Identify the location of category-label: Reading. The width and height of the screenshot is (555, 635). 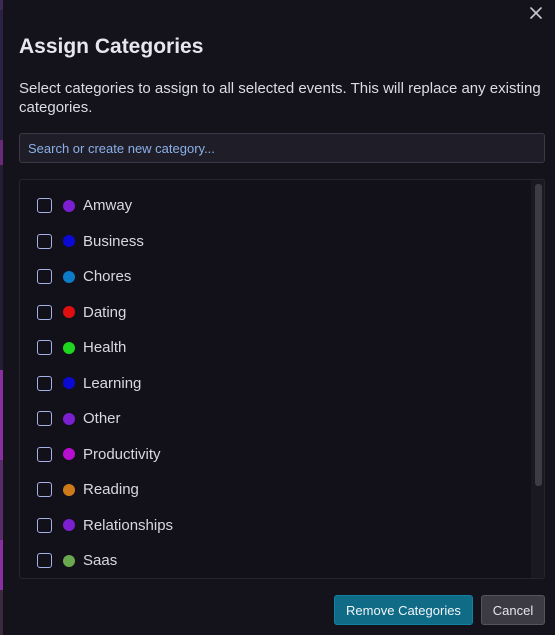
(111, 490).